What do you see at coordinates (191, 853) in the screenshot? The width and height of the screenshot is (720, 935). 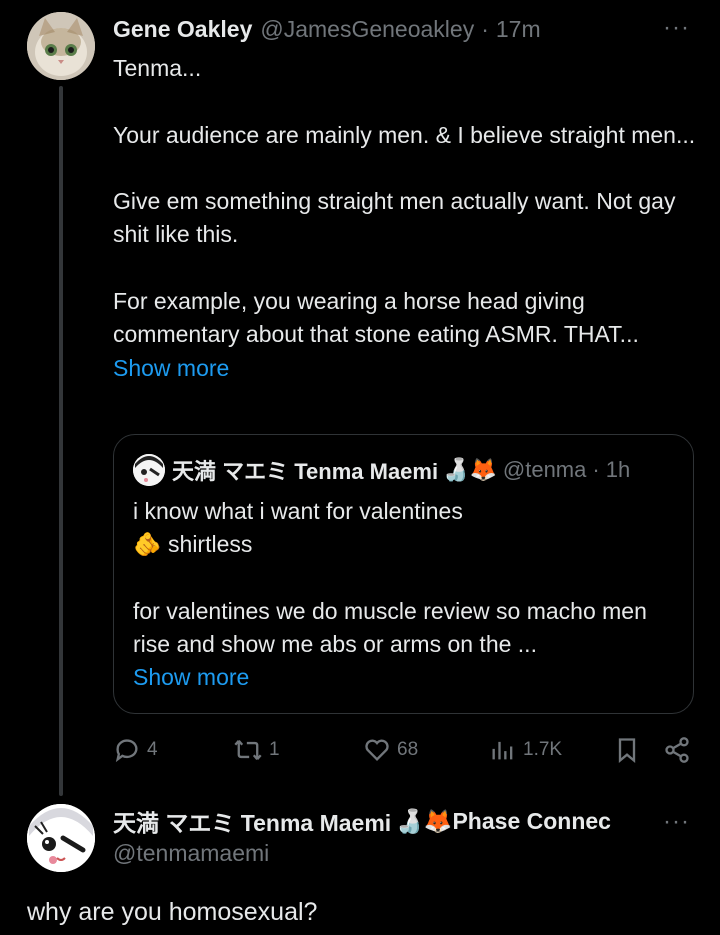 I see `reply-author-handle: @tenmamaemi` at bounding box center [191, 853].